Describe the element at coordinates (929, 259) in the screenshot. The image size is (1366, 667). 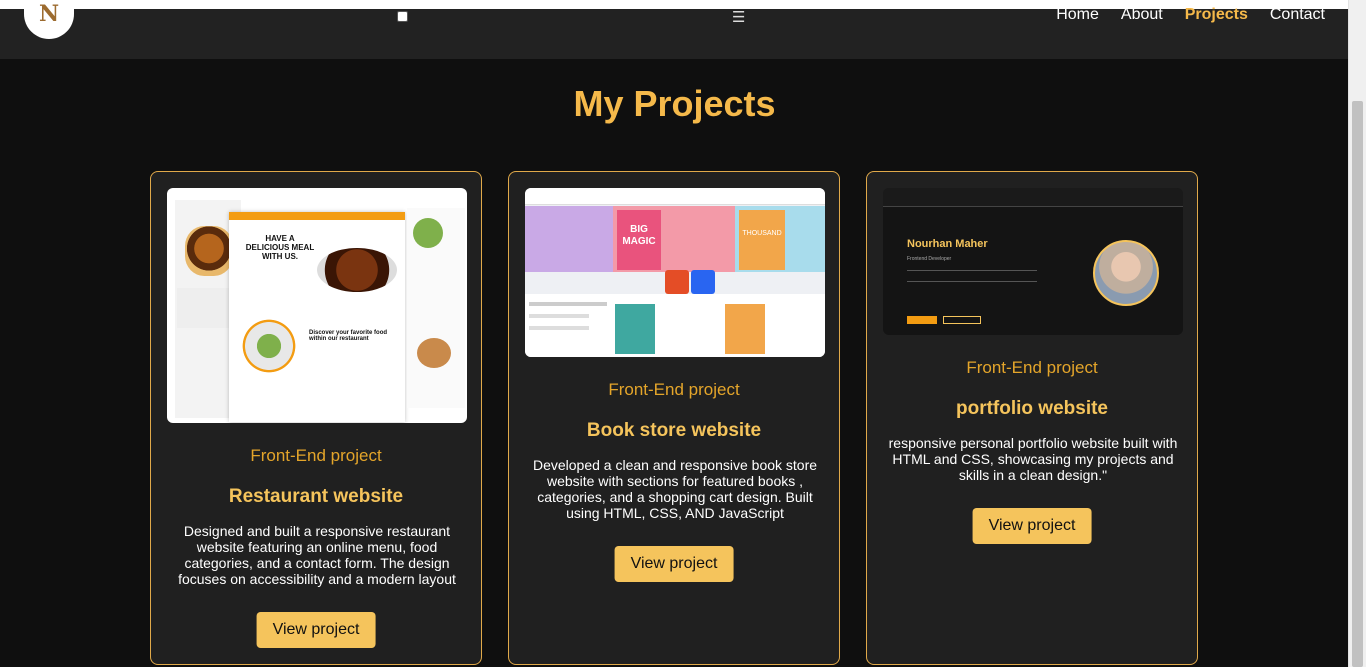
I see `thumb-role: Frontend Developer` at that location.